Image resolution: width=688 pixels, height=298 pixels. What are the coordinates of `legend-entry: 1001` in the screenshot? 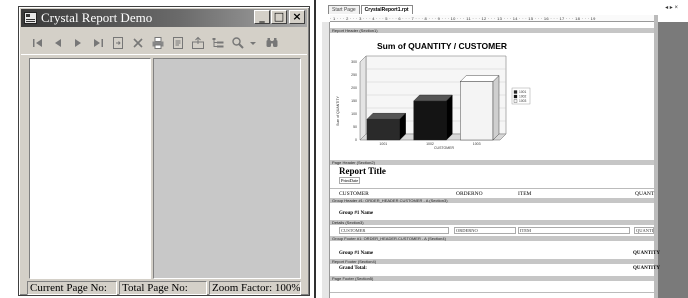 It's located at (523, 92).